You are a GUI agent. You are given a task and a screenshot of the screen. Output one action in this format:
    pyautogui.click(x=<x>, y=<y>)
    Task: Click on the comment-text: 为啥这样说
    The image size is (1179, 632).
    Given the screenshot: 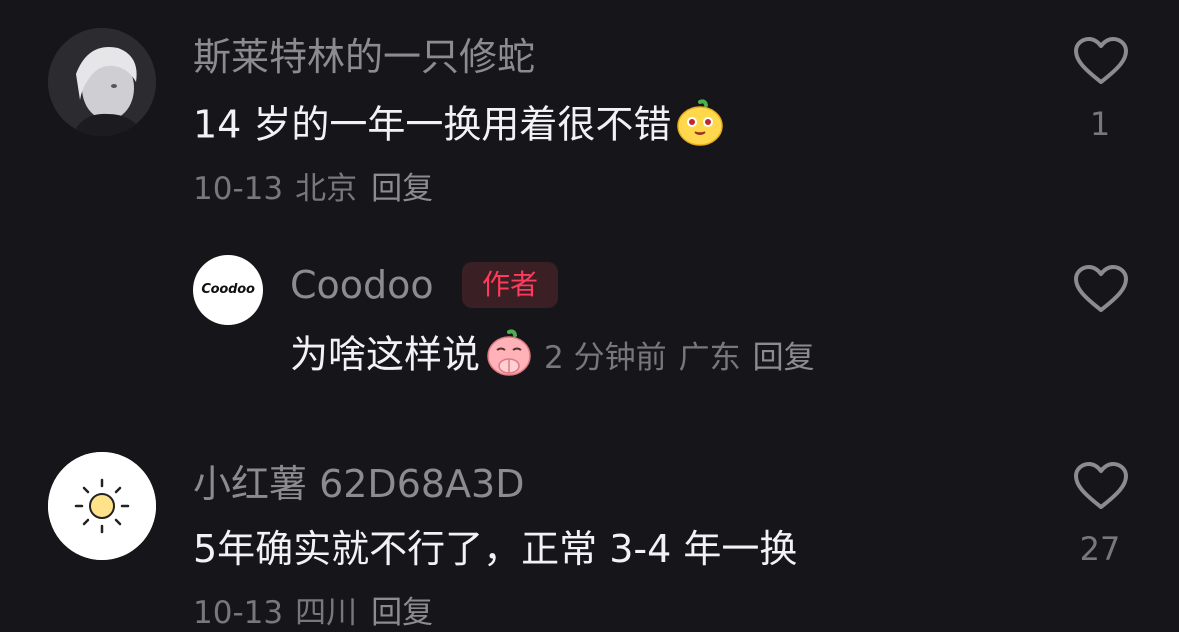 What is the action you would take?
    pyautogui.click(x=385, y=354)
    